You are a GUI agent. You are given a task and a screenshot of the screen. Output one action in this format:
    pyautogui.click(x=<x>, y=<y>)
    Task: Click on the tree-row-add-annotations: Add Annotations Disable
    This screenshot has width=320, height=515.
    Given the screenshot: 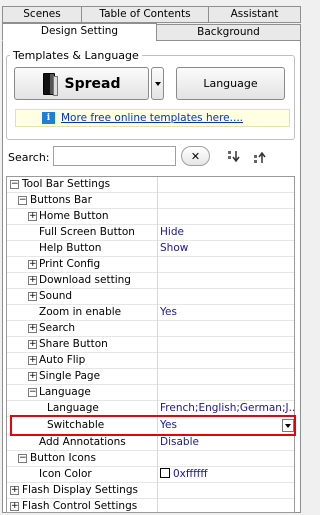 What is the action you would take?
    pyautogui.click(x=150, y=443)
    